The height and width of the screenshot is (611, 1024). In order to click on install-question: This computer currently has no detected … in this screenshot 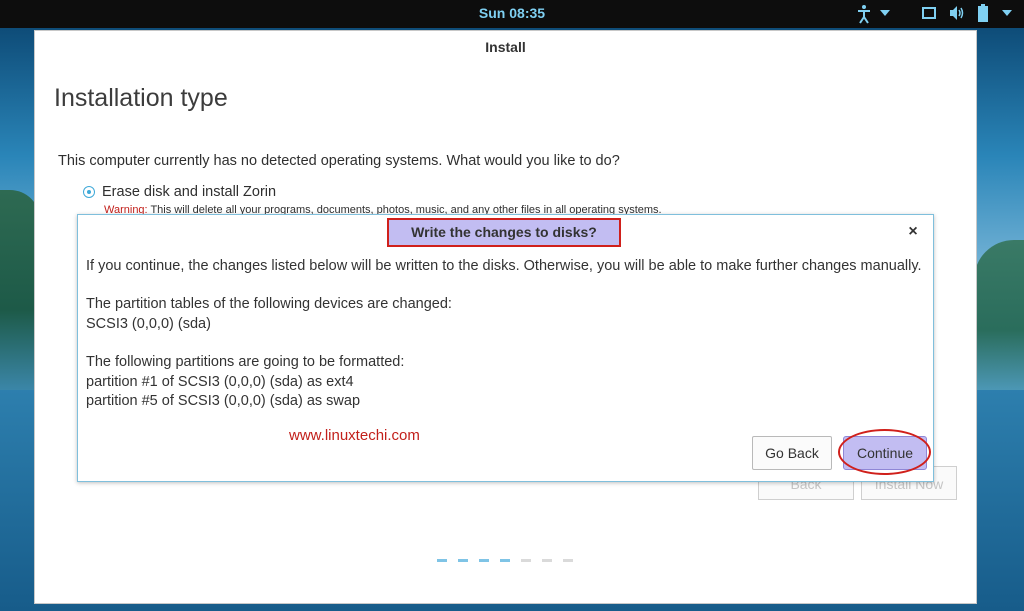, I will do `click(339, 161)`.